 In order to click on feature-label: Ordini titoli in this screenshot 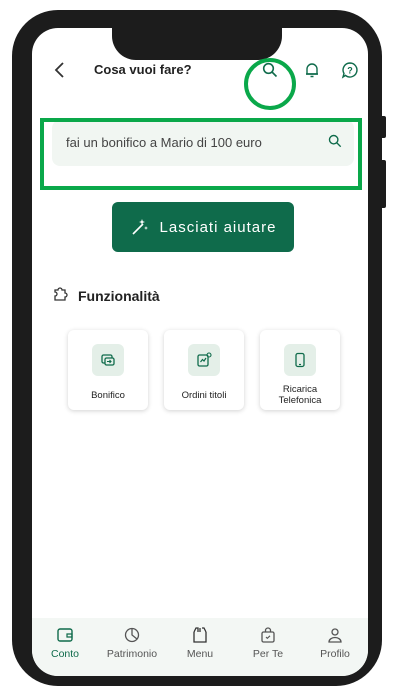, I will do `click(204, 395)`.